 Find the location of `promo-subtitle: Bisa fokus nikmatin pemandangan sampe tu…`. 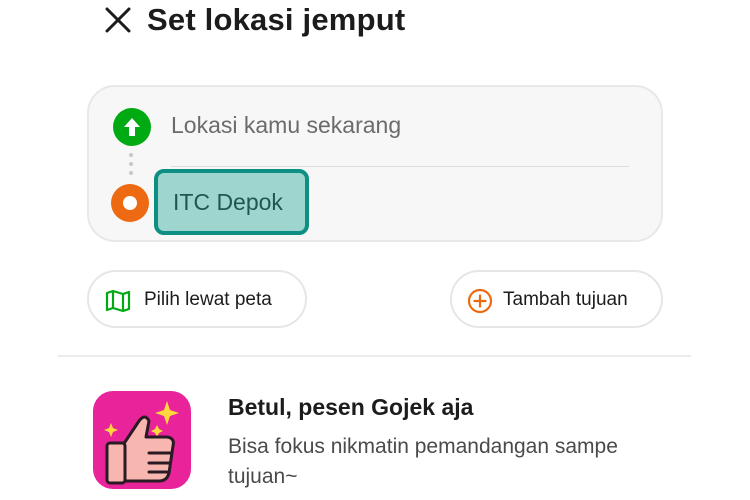

promo-subtitle: Bisa fokus nikmatin pemandangan sampe tu… is located at coordinates (423, 461).